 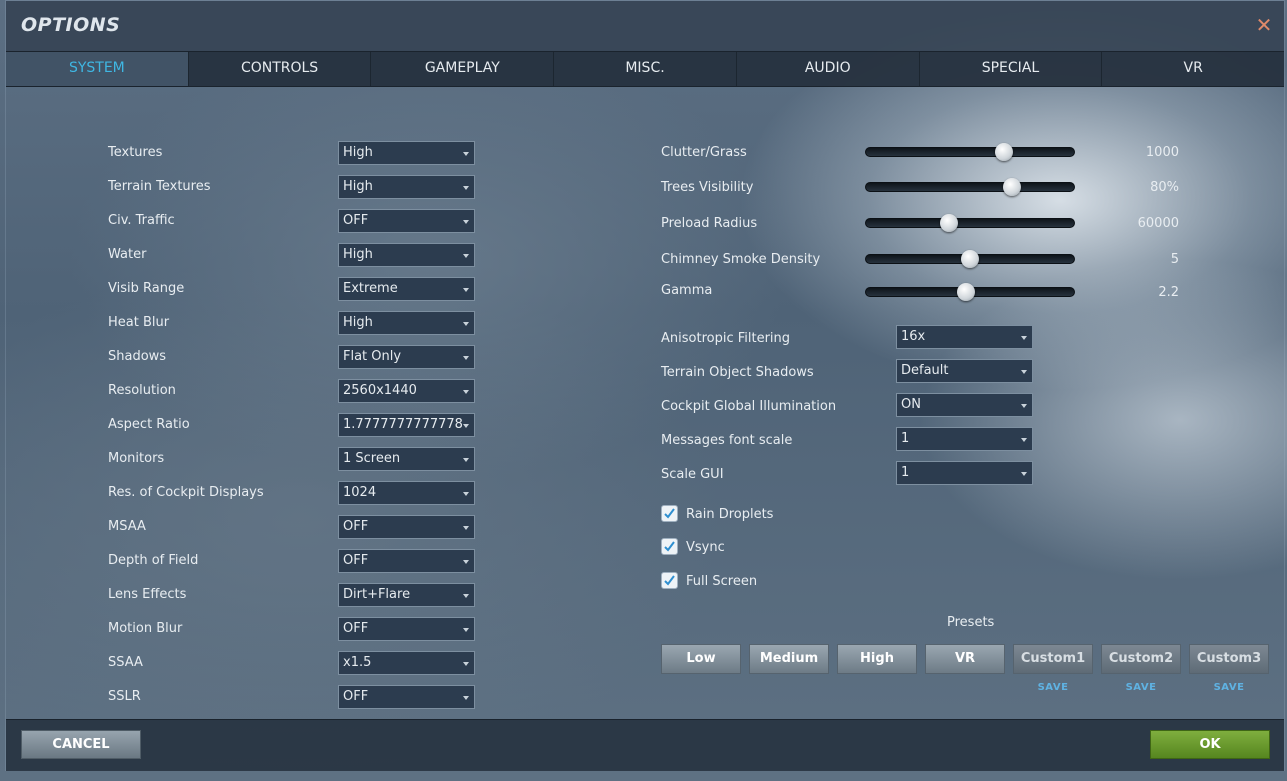 What do you see at coordinates (406, 663) in the screenshot?
I see `ssaa-dropdown: x1.5` at bounding box center [406, 663].